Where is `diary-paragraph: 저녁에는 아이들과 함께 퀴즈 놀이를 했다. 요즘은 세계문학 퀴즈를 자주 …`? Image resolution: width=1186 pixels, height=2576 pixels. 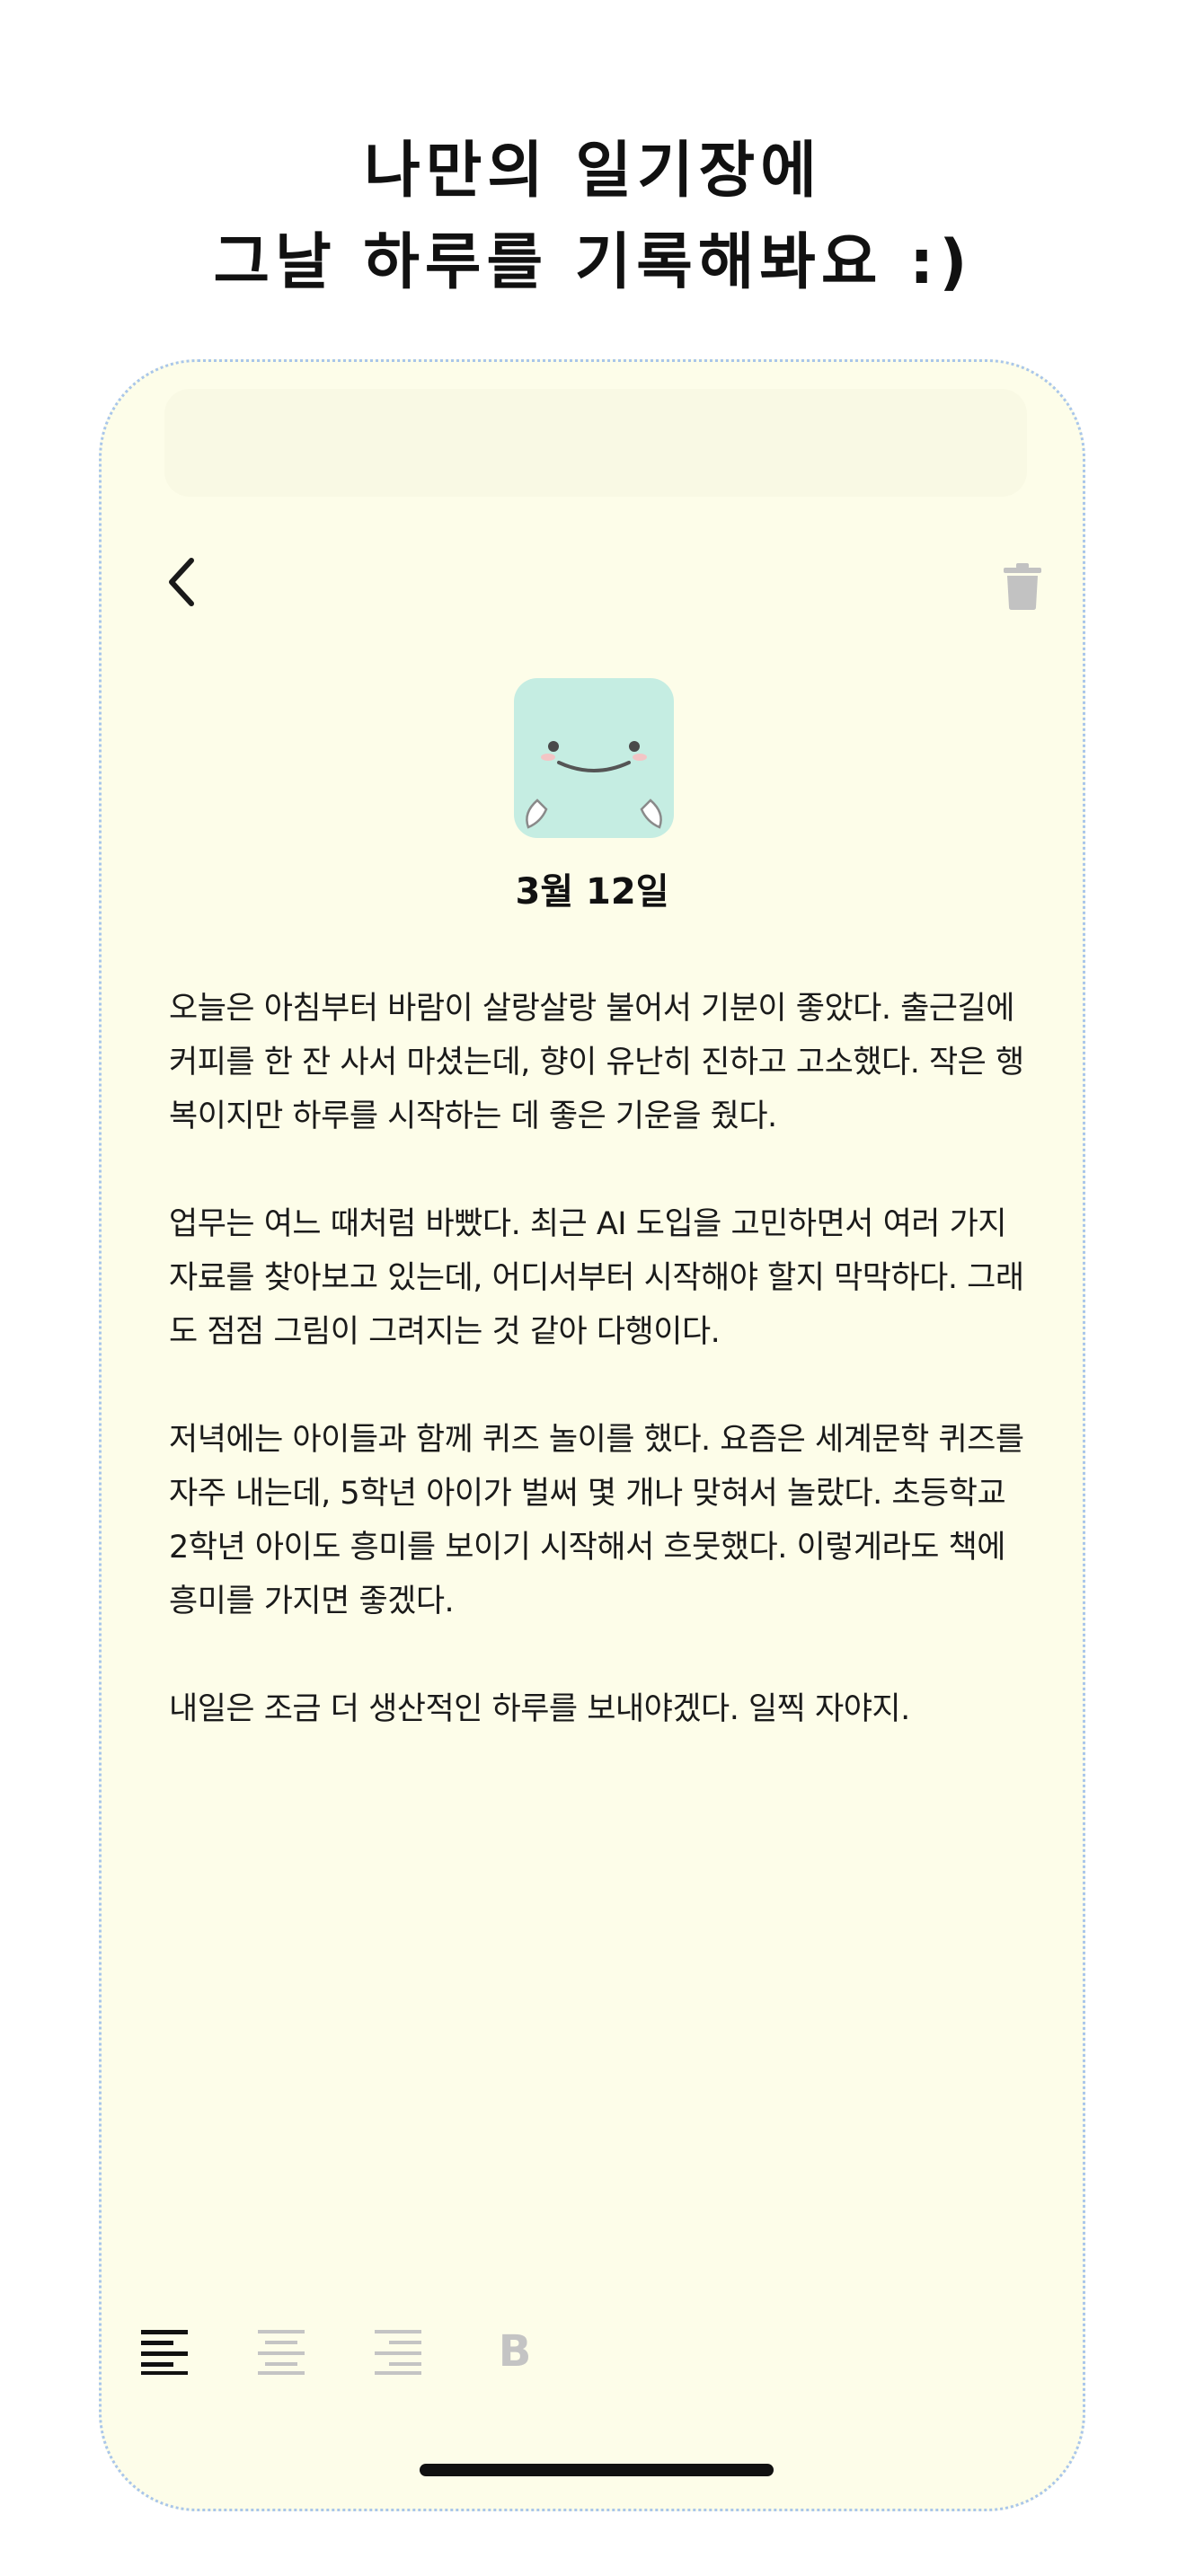
diary-paragraph: 저녁에는 아이들과 함께 퀴즈 놀이를 했다. 요즘은 세계문학 퀴즈를 자주 … is located at coordinates (596, 1520).